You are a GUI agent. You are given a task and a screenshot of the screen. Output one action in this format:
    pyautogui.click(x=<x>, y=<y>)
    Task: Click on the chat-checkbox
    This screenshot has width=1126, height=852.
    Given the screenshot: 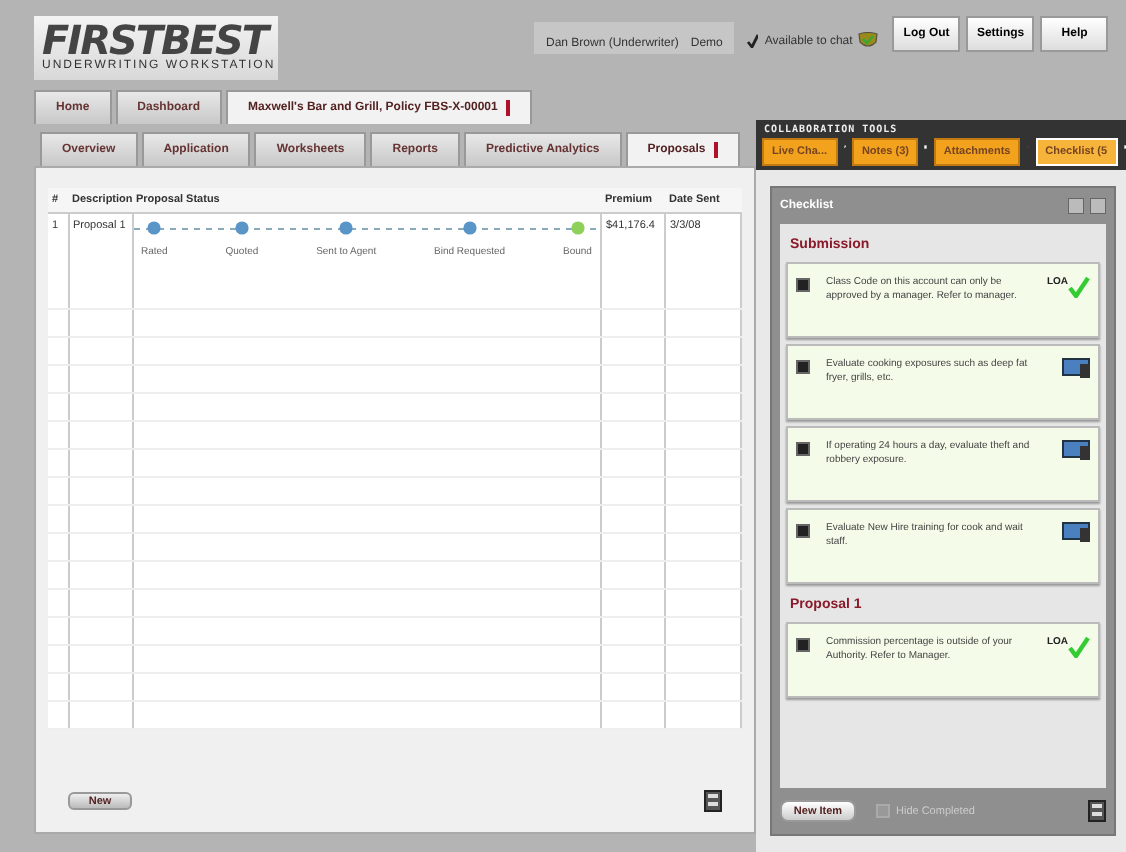 What is the action you would take?
    pyautogui.click(x=752, y=41)
    